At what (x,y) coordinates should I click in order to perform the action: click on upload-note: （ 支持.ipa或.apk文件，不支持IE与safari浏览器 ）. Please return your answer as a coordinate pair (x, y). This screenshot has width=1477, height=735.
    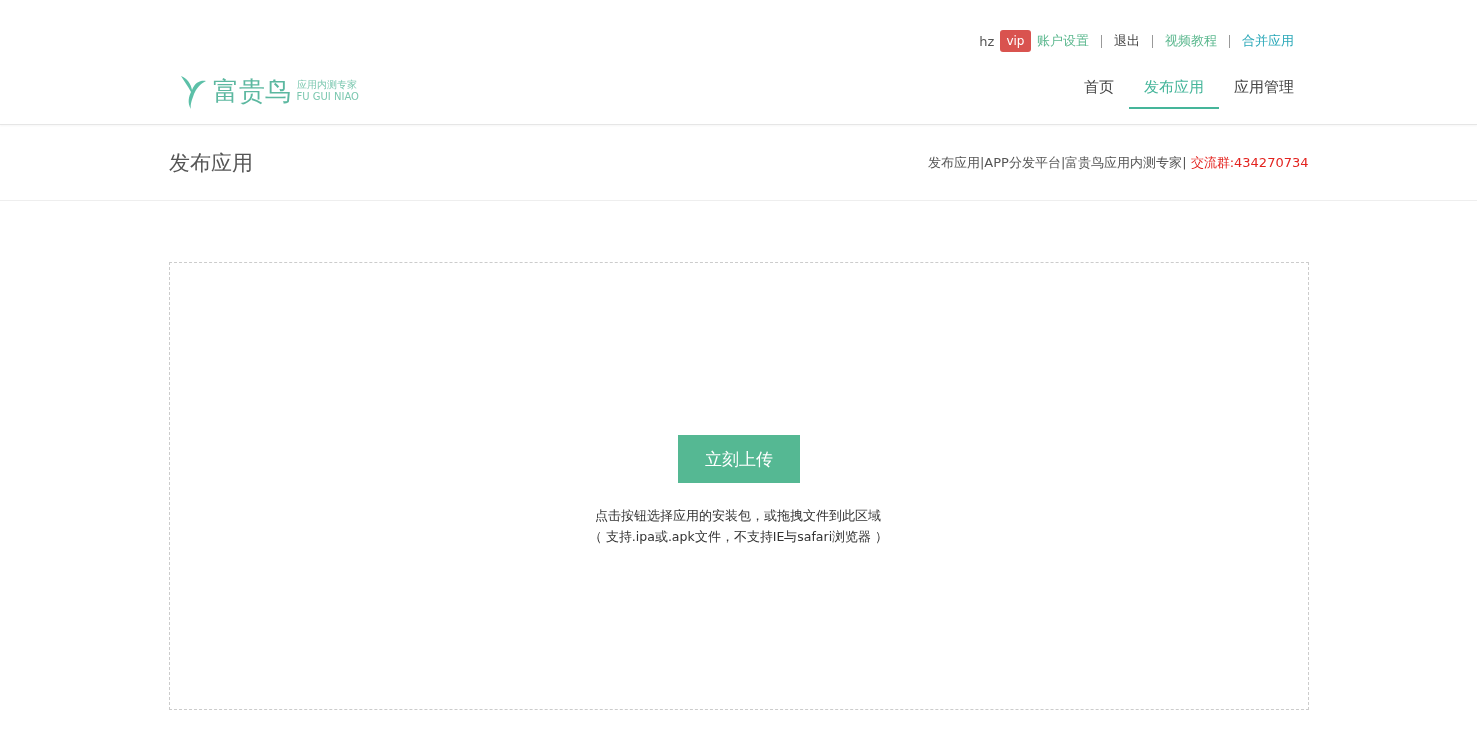
    Looking at the image, I should click on (738, 537).